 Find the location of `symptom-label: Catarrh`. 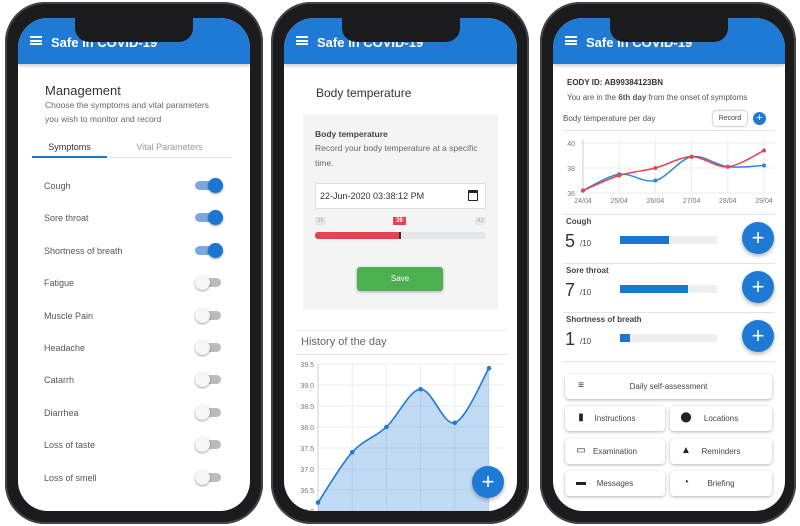

symptom-label: Catarrh is located at coordinates (59, 380).